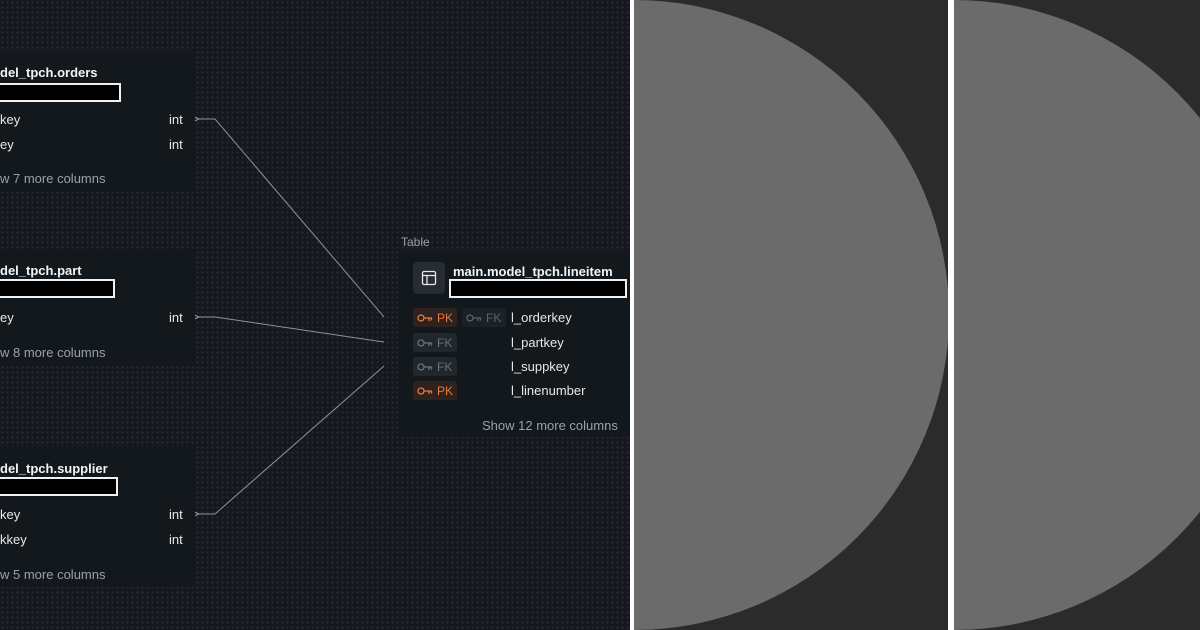  What do you see at coordinates (41, 270) in the screenshot?
I see `part-table-title: del_tpch.part` at bounding box center [41, 270].